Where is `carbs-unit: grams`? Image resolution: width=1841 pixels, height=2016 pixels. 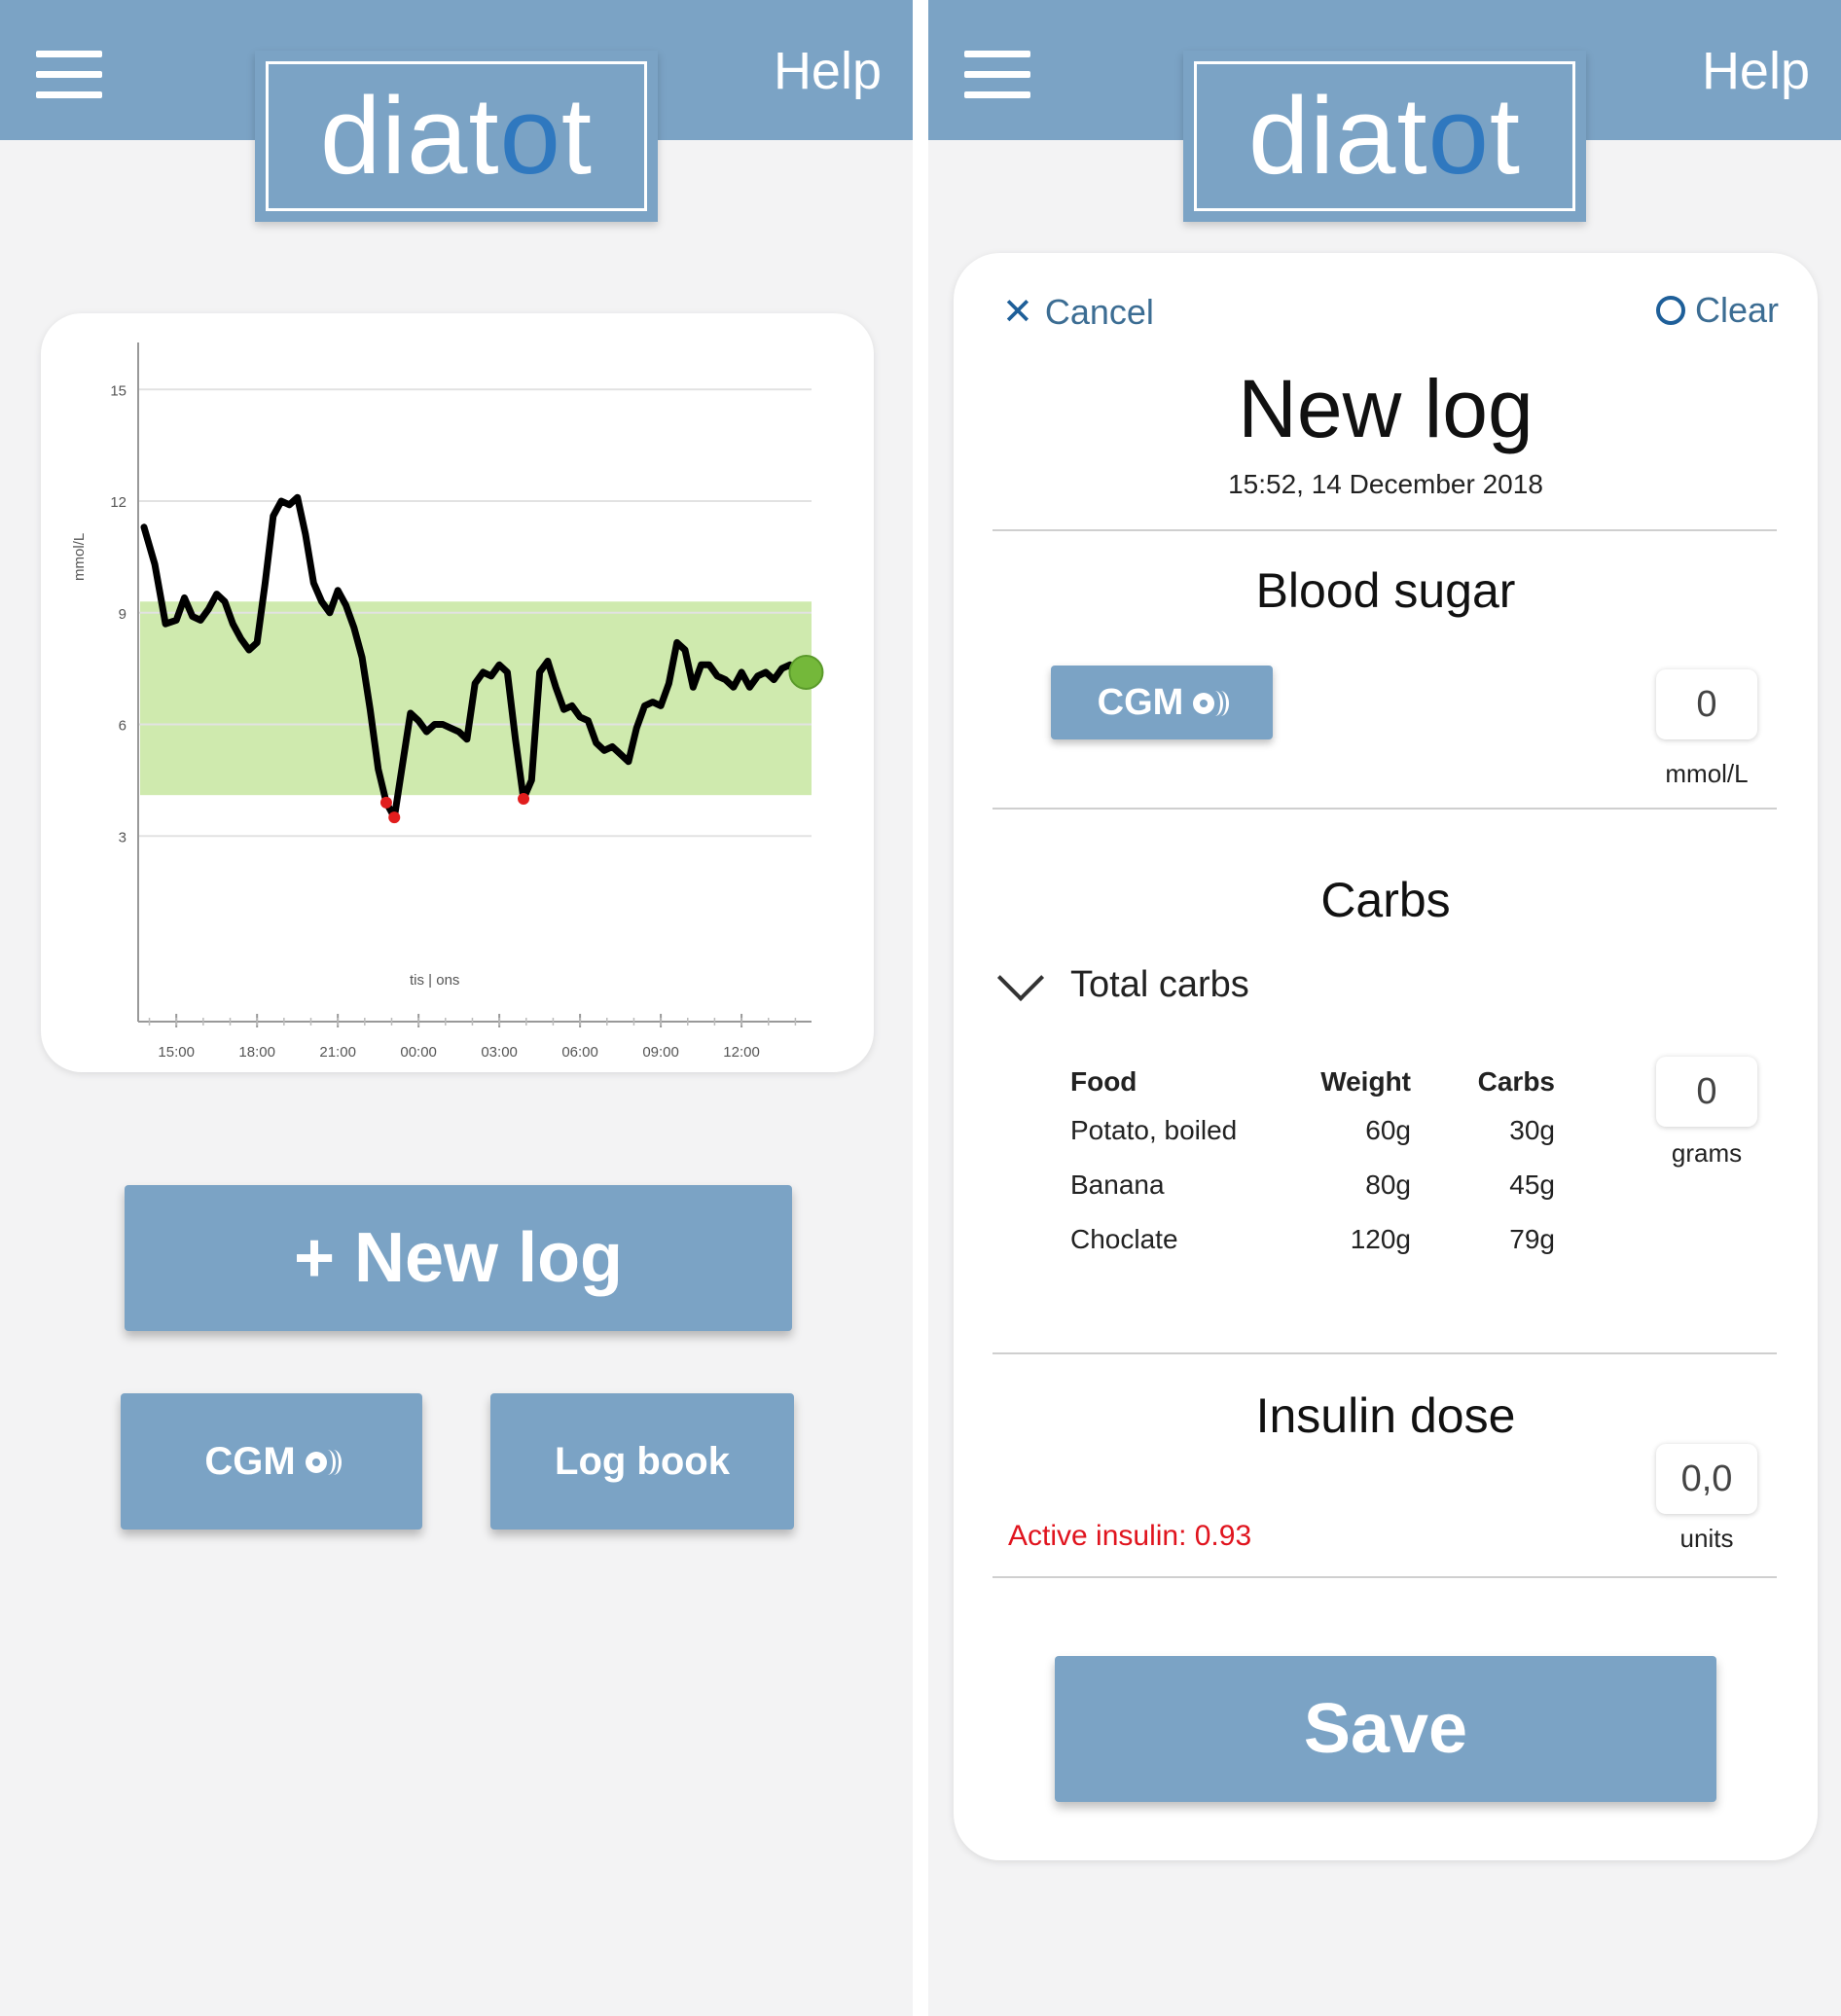 carbs-unit: grams is located at coordinates (1707, 1153).